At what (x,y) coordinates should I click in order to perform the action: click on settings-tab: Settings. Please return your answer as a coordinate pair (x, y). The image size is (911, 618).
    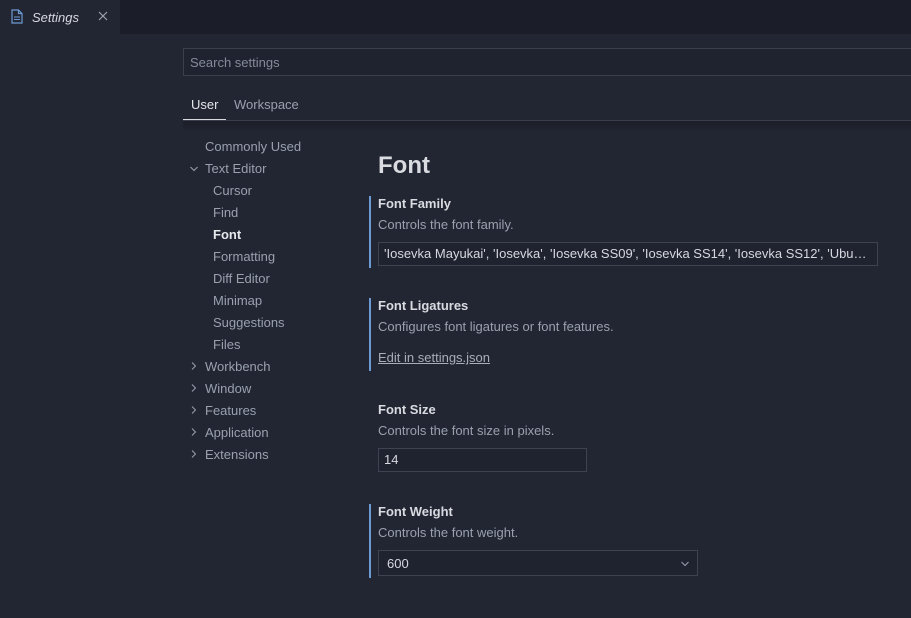
    Looking at the image, I should click on (60, 17).